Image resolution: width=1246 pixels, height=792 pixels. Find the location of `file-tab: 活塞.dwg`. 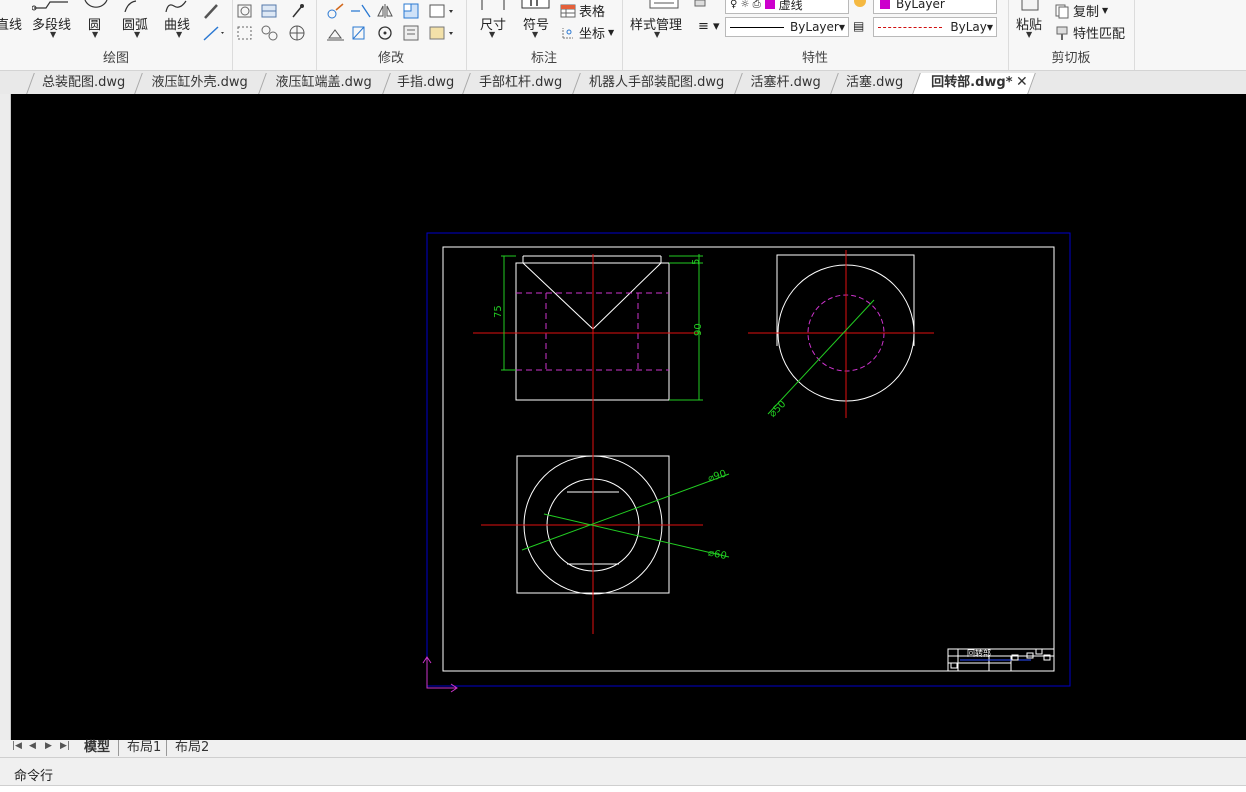

file-tab: 活塞.dwg is located at coordinates (874, 83).